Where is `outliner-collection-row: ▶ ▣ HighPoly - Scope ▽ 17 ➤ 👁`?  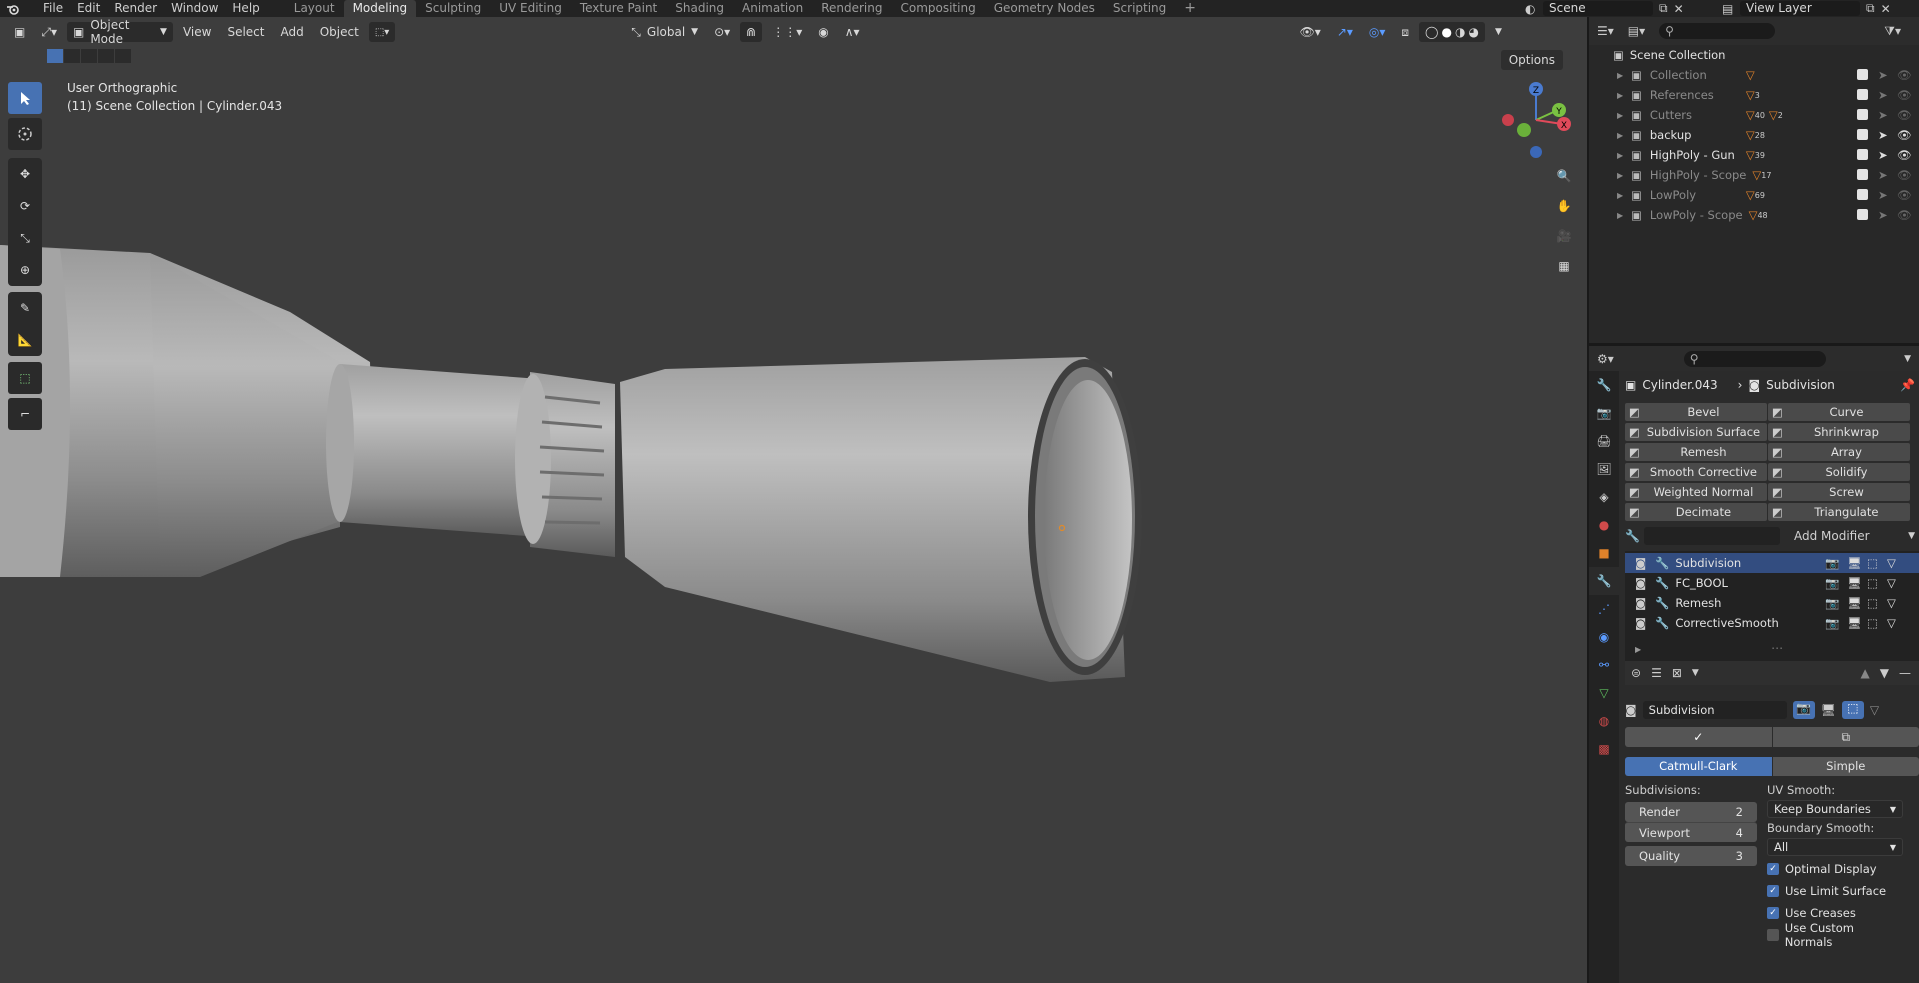
outliner-collection-row: ▶ ▣ HighPoly - Scope ▽ 17 ➤ 👁 is located at coordinates (1754, 175).